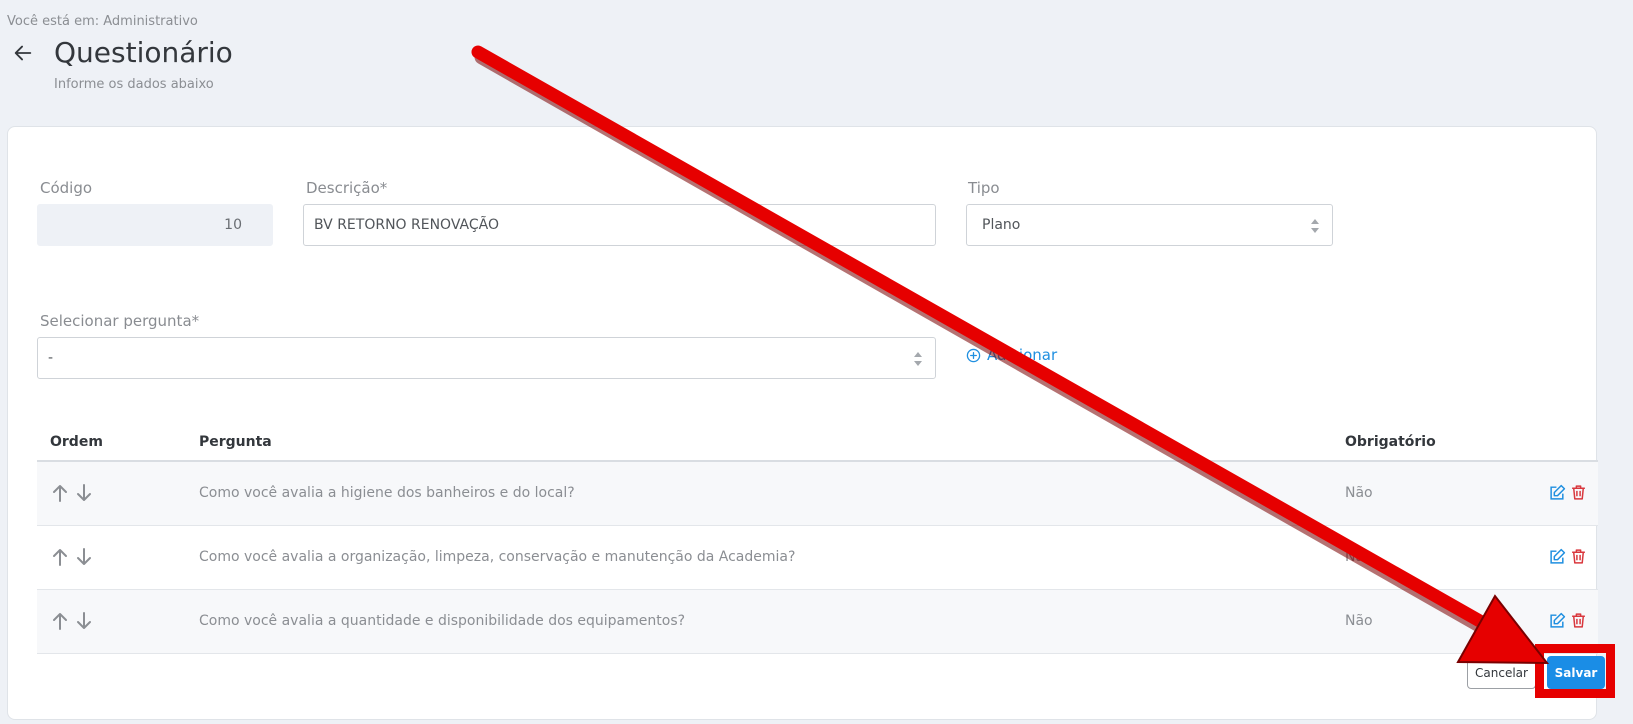  What do you see at coordinates (51, 358) in the screenshot?
I see `pergunta-value: -` at bounding box center [51, 358].